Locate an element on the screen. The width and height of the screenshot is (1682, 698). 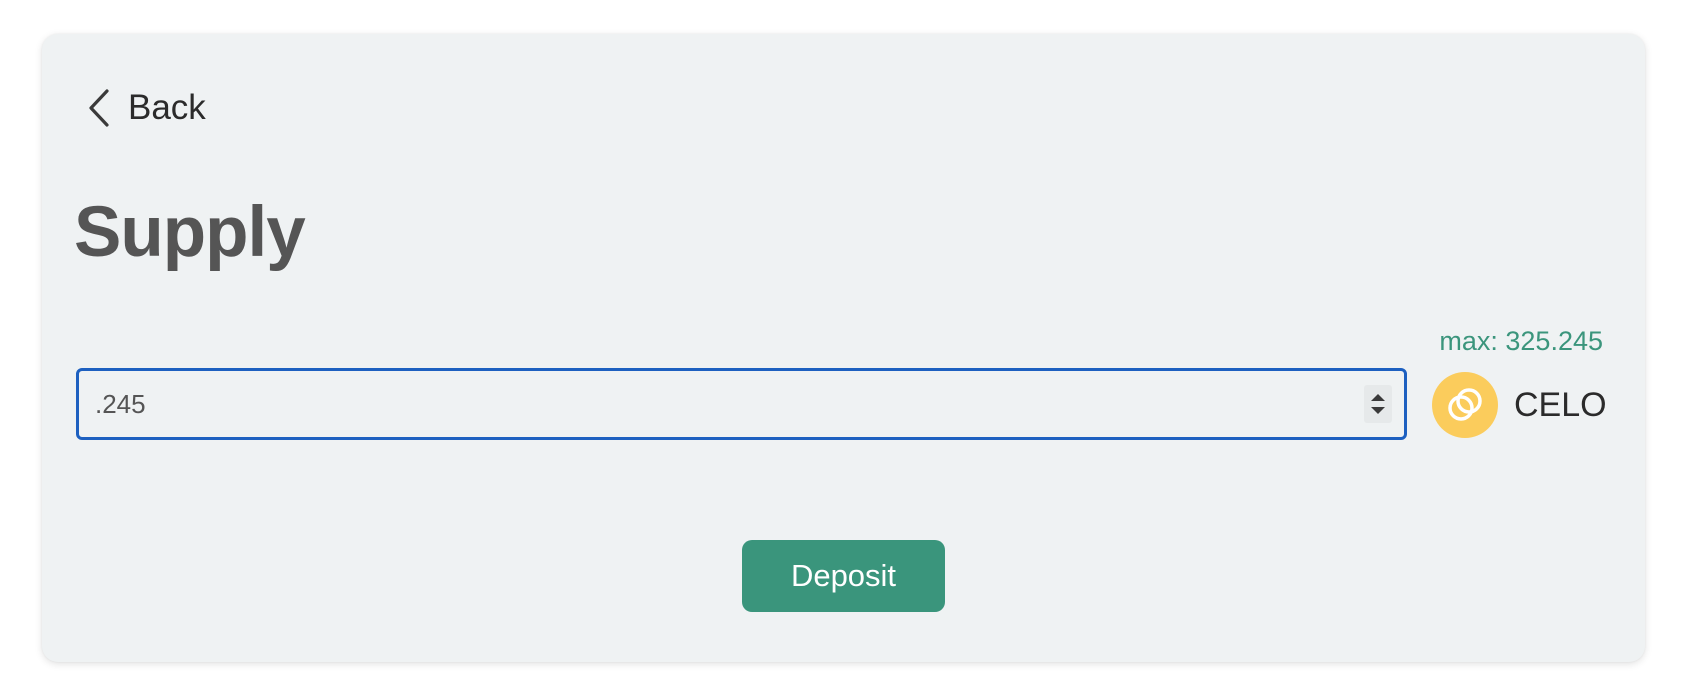
back-button: Back is located at coordinates (147, 108).